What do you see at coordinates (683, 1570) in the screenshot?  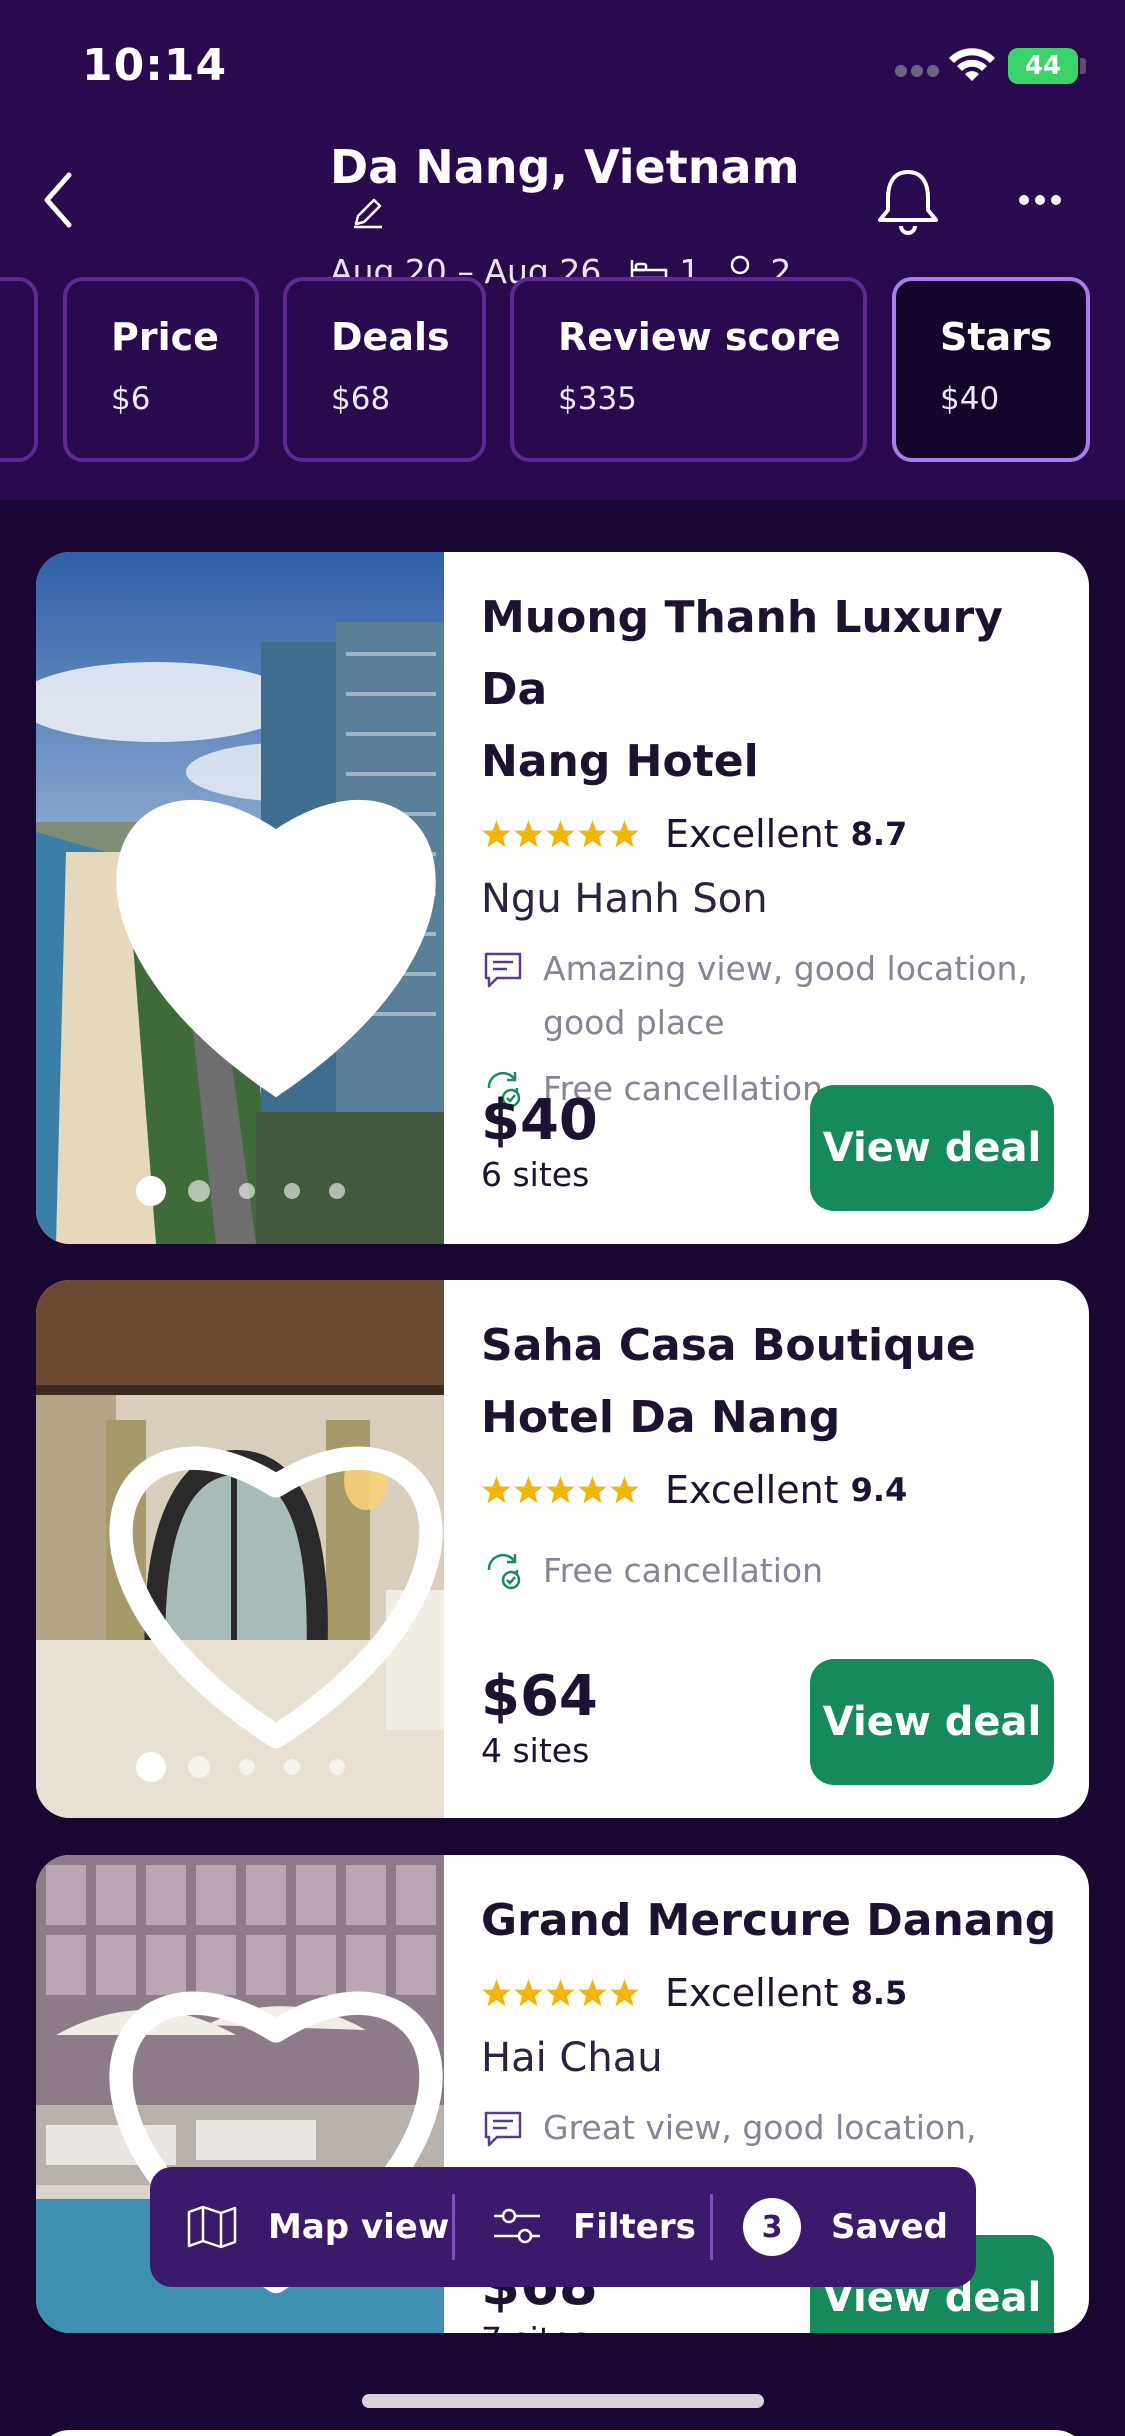 I see `cancellation-text: Free cancellation` at bounding box center [683, 1570].